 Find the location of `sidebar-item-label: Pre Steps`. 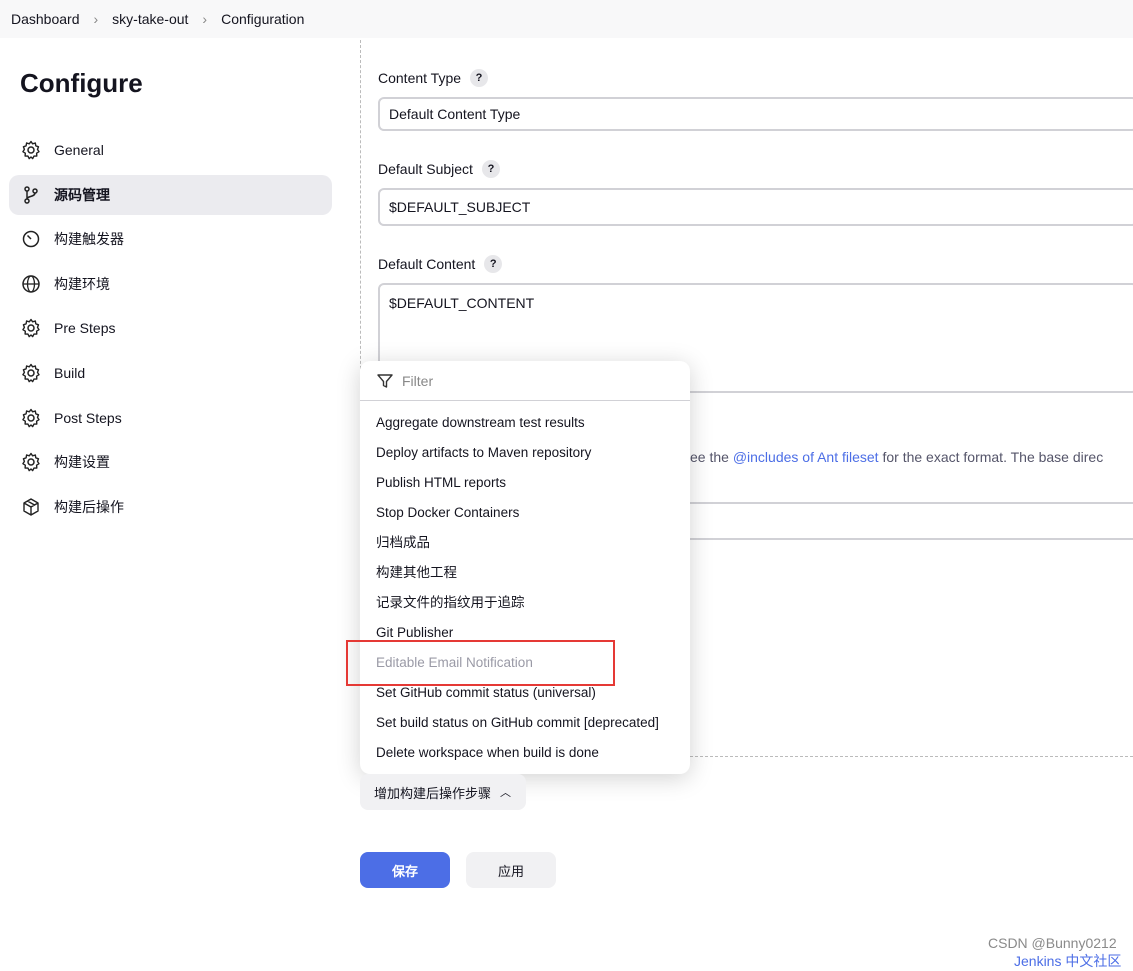

sidebar-item-label: Pre Steps is located at coordinates (85, 328).